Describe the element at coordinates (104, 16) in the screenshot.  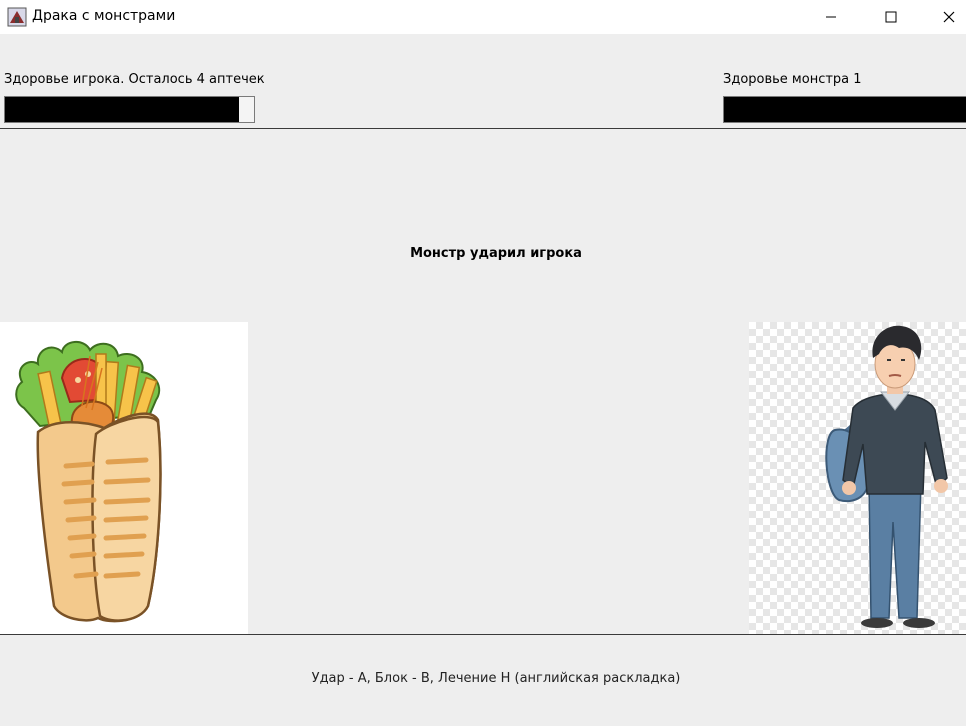
I see `window-title: Драка с монстрами` at that location.